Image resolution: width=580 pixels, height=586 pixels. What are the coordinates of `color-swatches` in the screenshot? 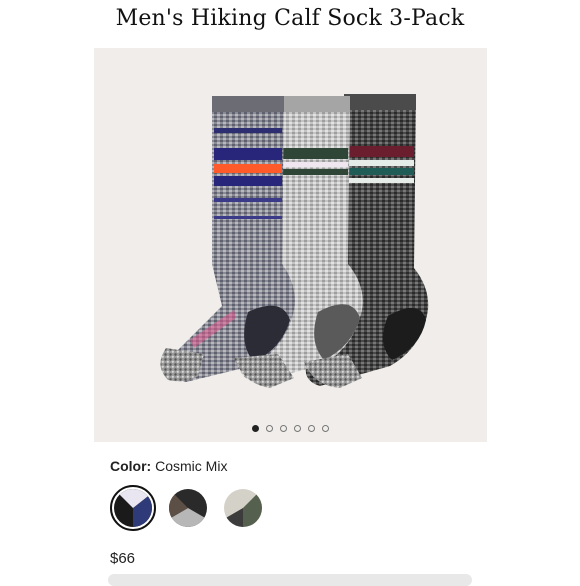 It's located at (188, 508).